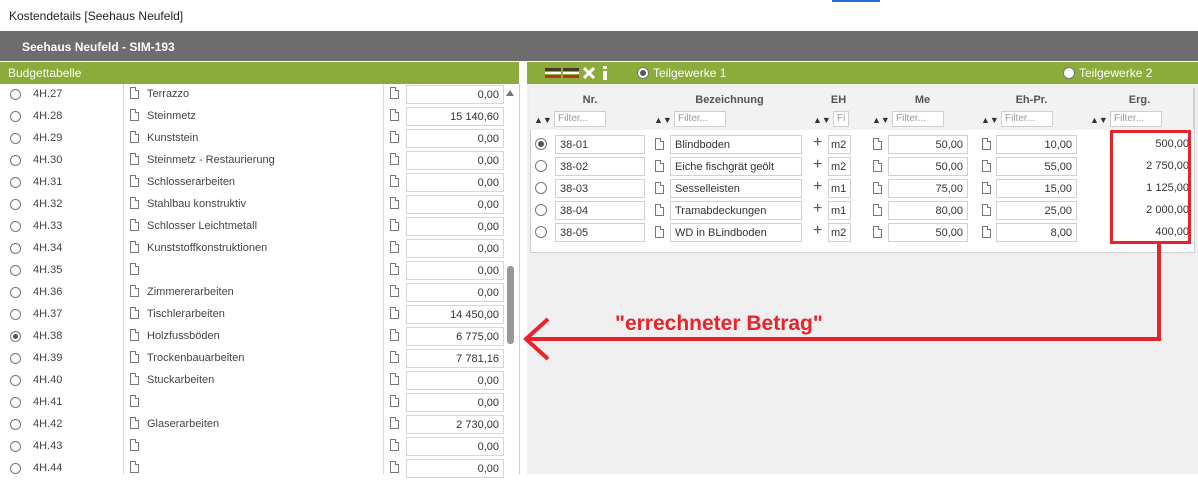 This screenshot has width=1198, height=480. Describe the element at coordinates (928, 188) in the screenshot. I see `me-field: 75,00` at that location.